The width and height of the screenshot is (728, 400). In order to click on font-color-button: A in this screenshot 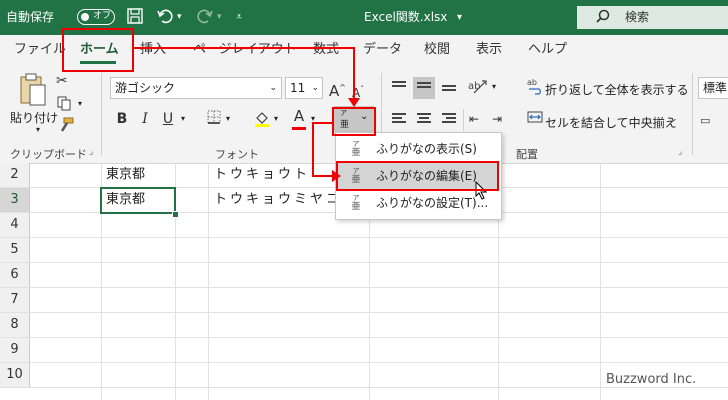, I will do `click(299, 116)`.